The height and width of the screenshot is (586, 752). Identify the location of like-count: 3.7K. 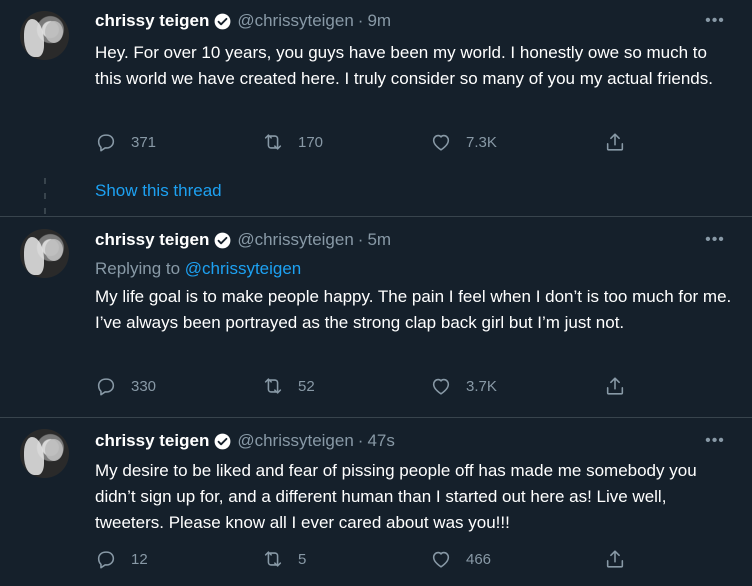
(481, 386).